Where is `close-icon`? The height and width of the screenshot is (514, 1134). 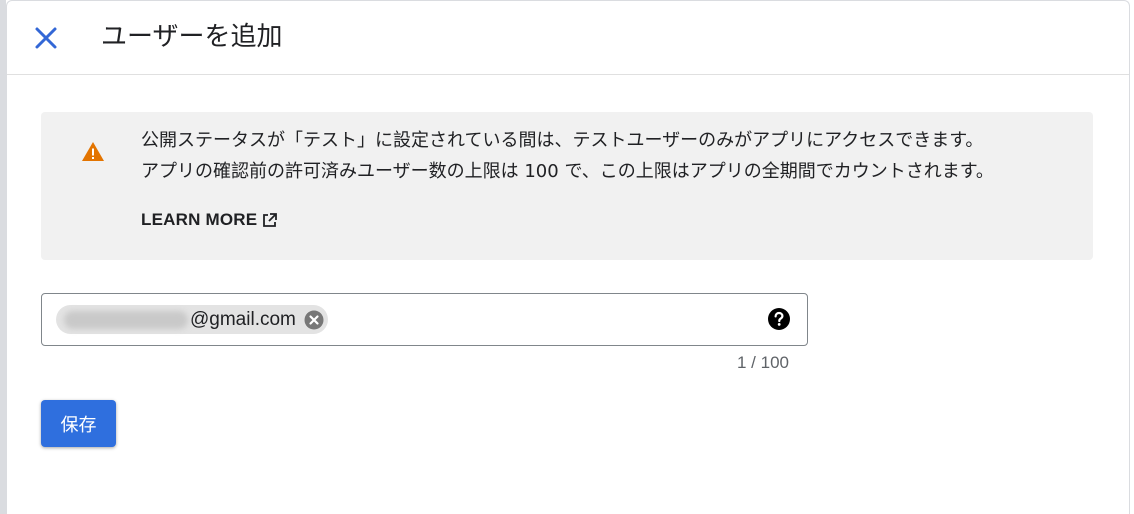
close-icon is located at coordinates (46, 38).